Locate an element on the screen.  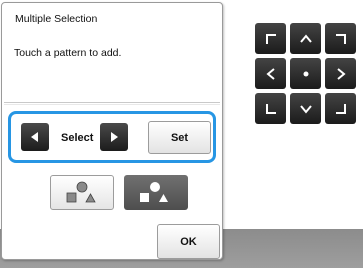
dialog-message: Touch a pattern to add. is located at coordinates (68, 53).